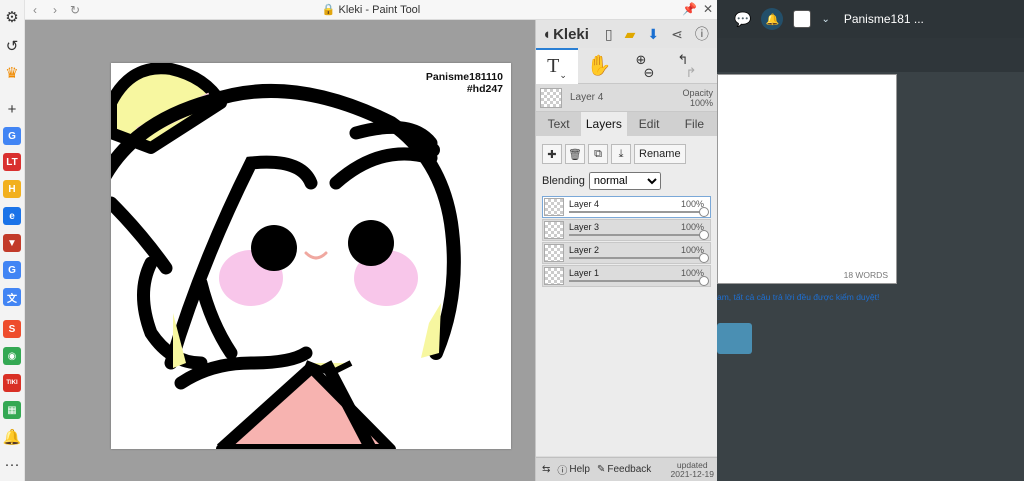 Image resolution: width=1024 pixels, height=481 pixels. I want to click on close-icon: ✕, so click(708, 9).